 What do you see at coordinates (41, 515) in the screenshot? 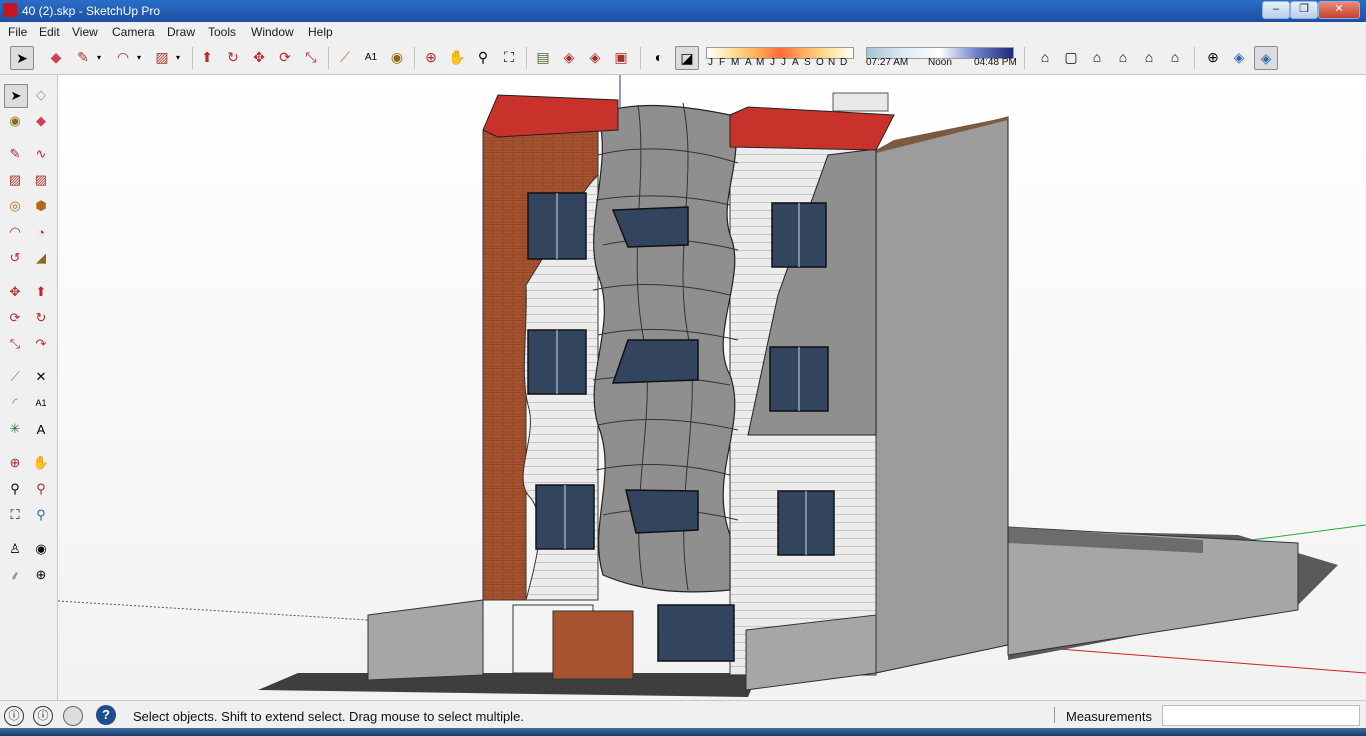
I see `previous-view-icon: ⚲` at bounding box center [41, 515].